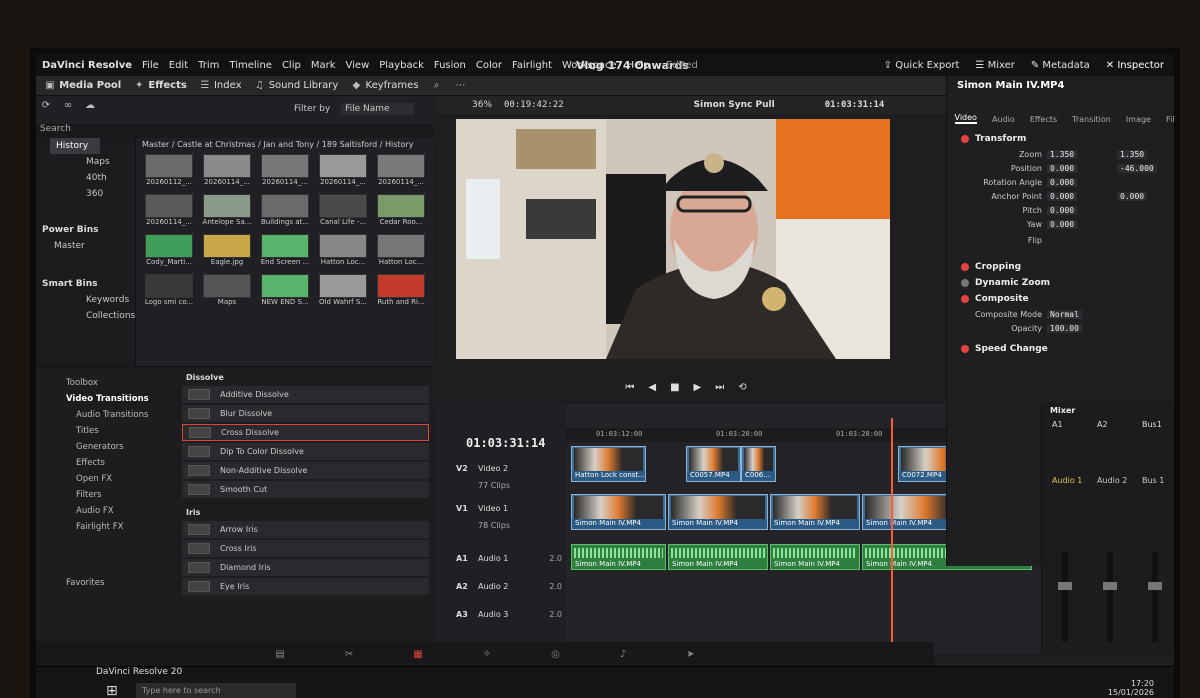 The width and height of the screenshot is (1200, 698). What do you see at coordinates (85, 162) in the screenshot?
I see `bin-maps: Maps` at bounding box center [85, 162].